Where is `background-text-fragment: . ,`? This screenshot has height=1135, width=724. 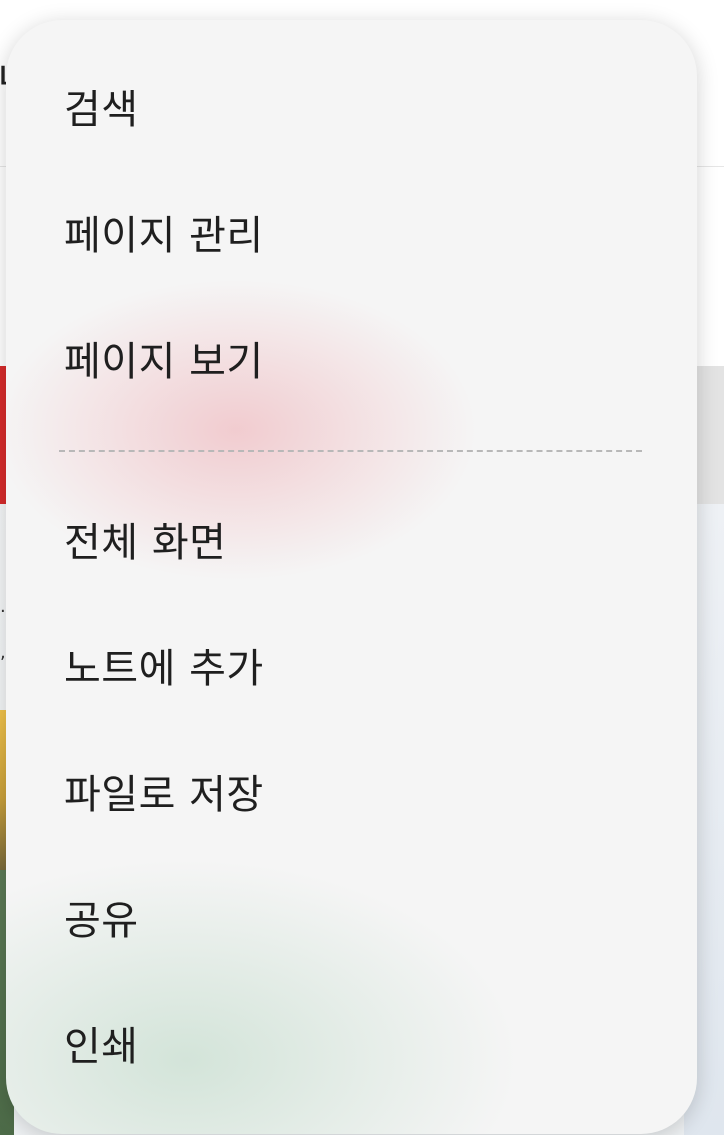 background-text-fragment: . , is located at coordinates (3, 629).